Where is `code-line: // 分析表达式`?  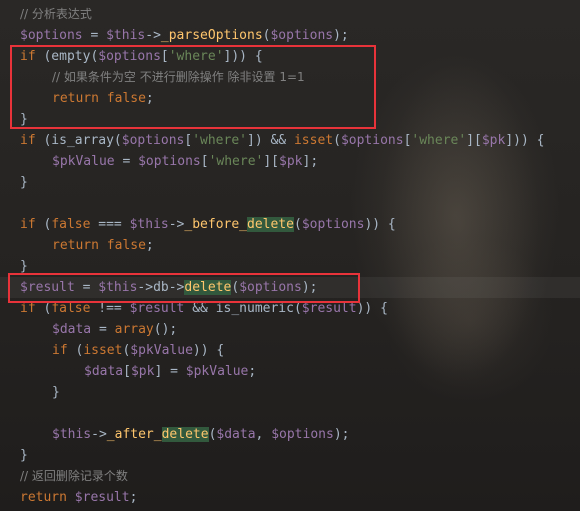 code-line: // 分析表达式 is located at coordinates (290, 14).